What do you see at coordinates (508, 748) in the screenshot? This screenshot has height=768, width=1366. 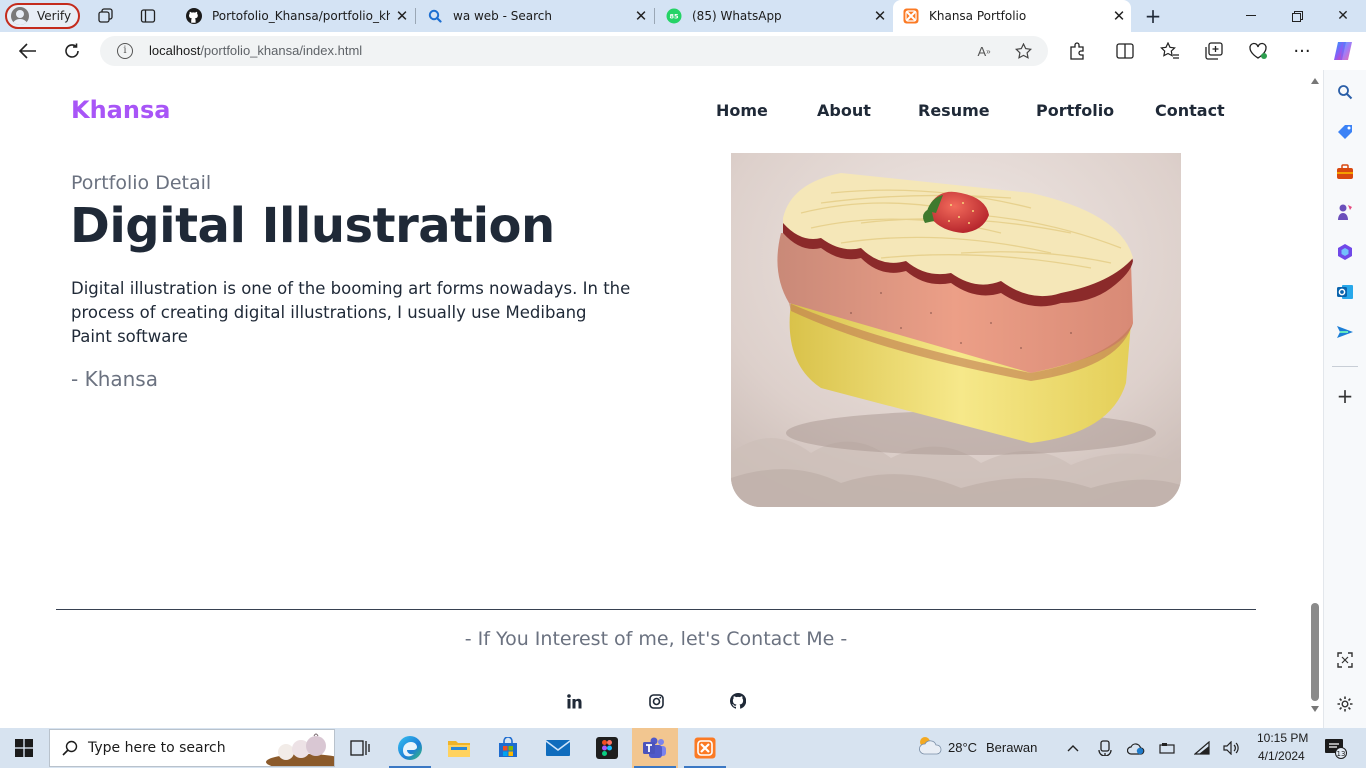 I see `microsoft-store-icon` at bounding box center [508, 748].